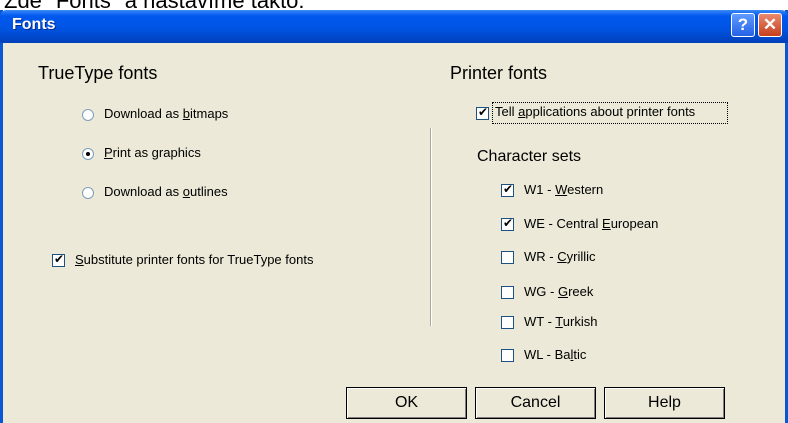 The image size is (788, 423). What do you see at coordinates (560, 321) in the screenshot?
I see `label-charset-wt: WT - Turkish` at bounding box center [560, 321].